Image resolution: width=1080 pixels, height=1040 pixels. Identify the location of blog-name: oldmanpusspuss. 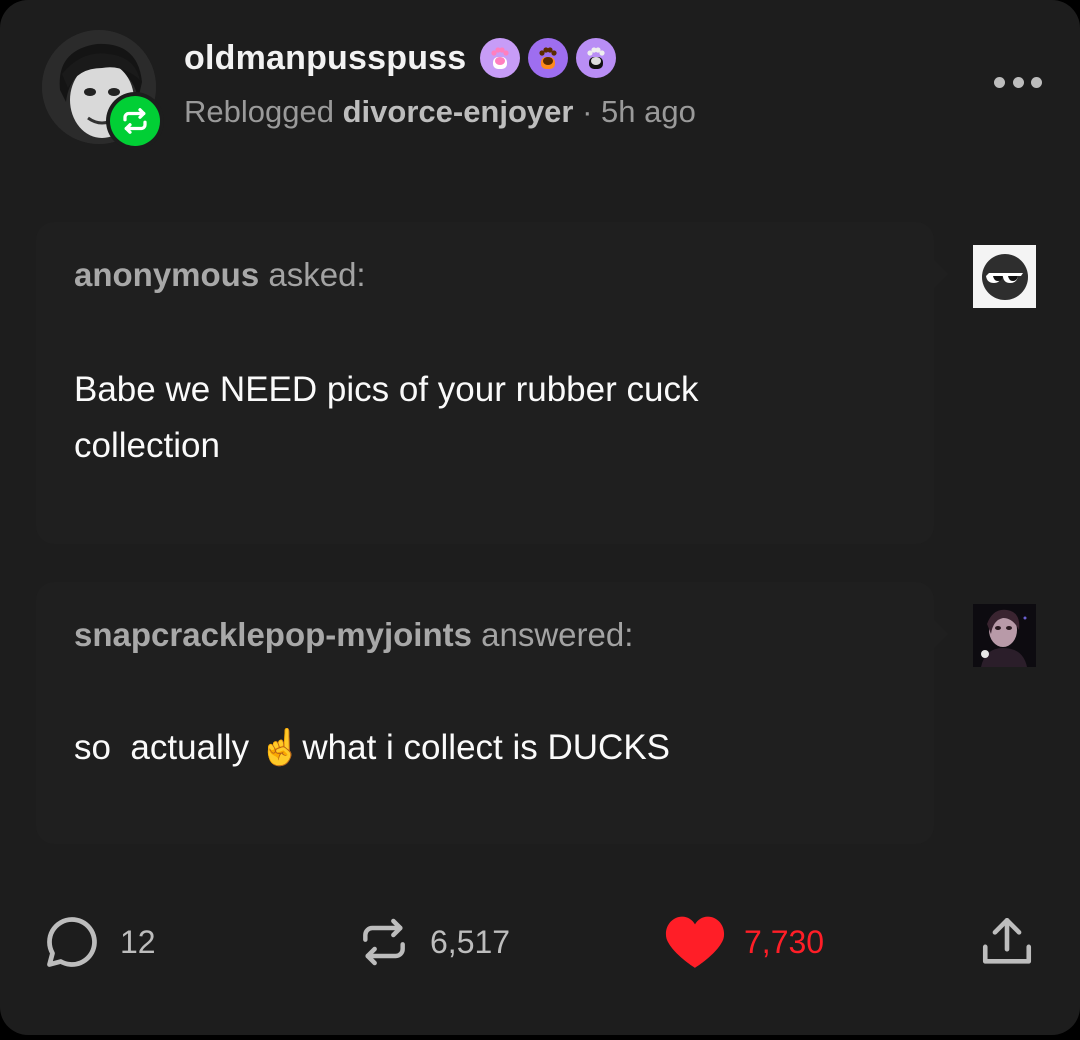
(325, 58).